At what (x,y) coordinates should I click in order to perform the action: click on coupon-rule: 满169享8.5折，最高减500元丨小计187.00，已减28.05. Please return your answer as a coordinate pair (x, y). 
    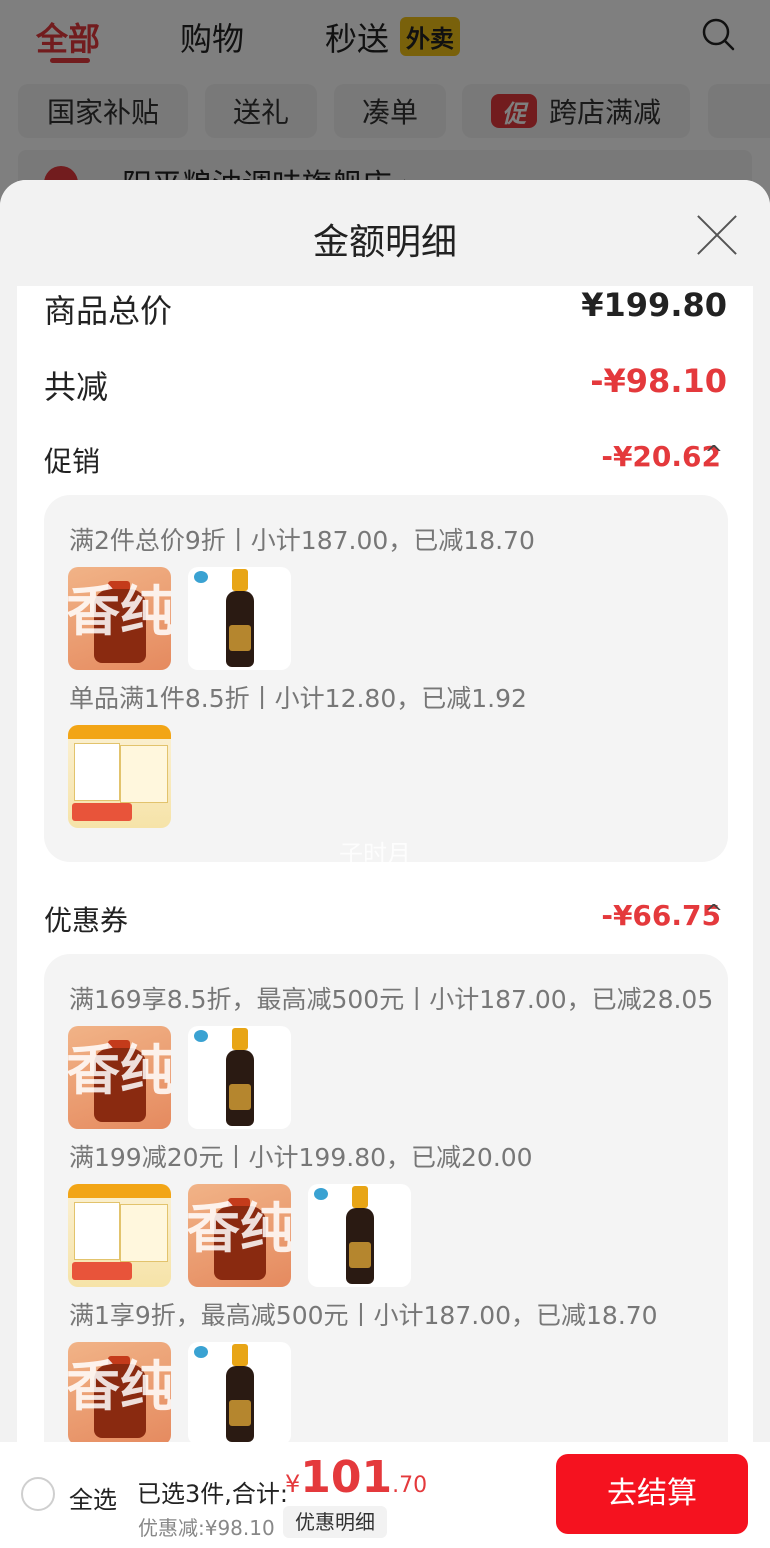
    Looking at the image, I should click on (391, 999).